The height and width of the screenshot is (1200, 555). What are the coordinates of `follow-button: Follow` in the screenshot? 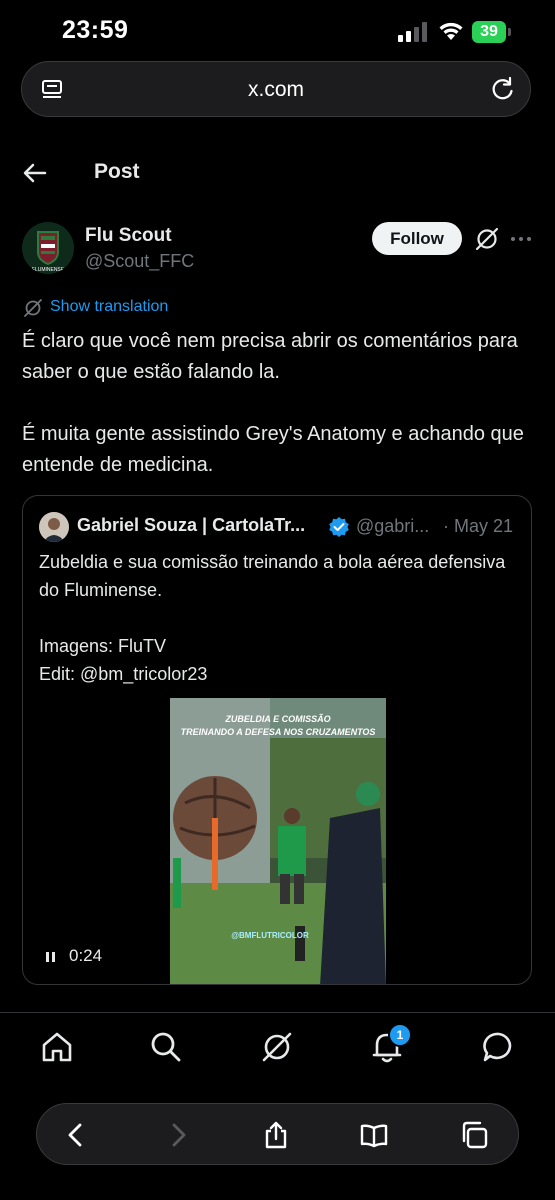 It's located at (417, 238).